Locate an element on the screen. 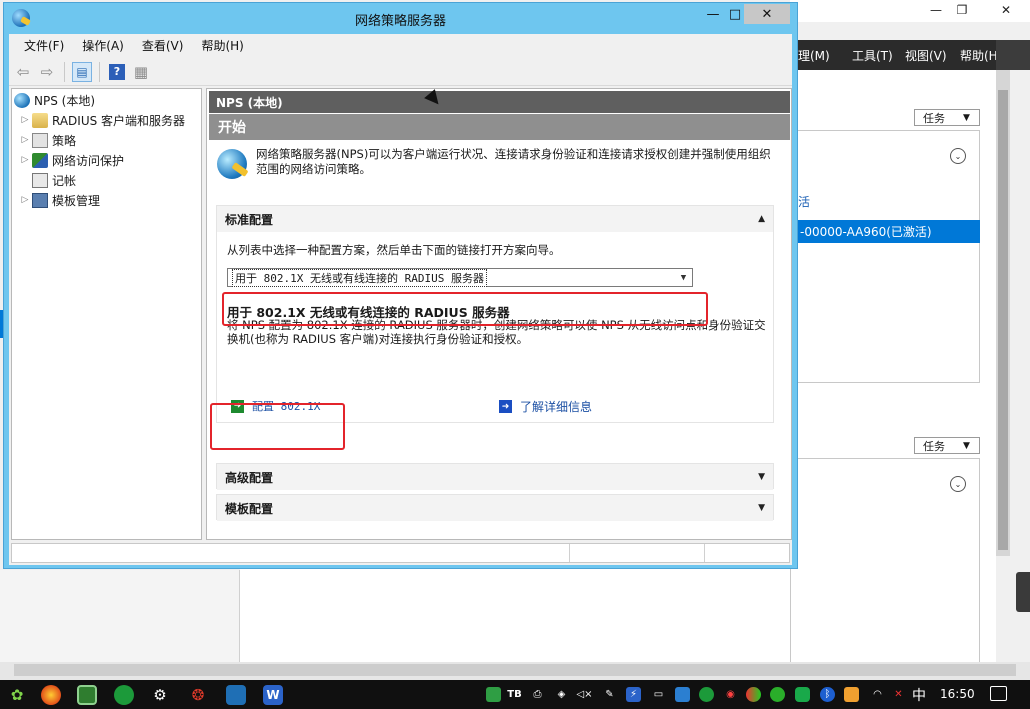 Image resolution: width=1030 pixels, height=709 pixels. template-config-header: 模板配置 ▼ is located at coordinates (495, 508).